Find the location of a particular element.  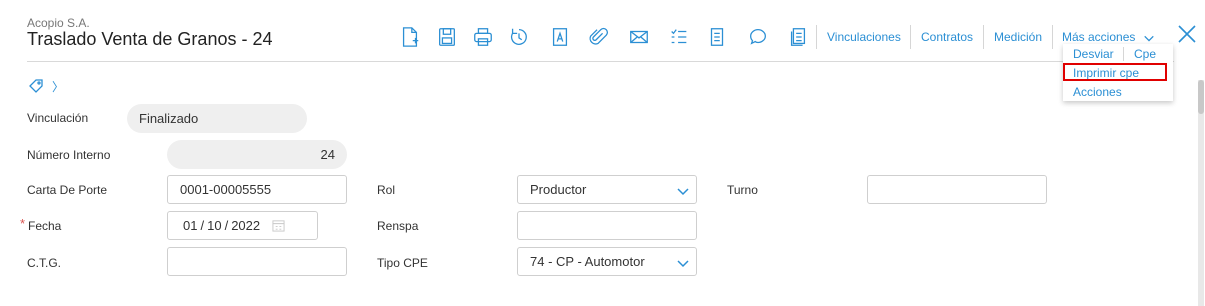

ctg-label: C.T.G. is located at coordinates (44, 263).